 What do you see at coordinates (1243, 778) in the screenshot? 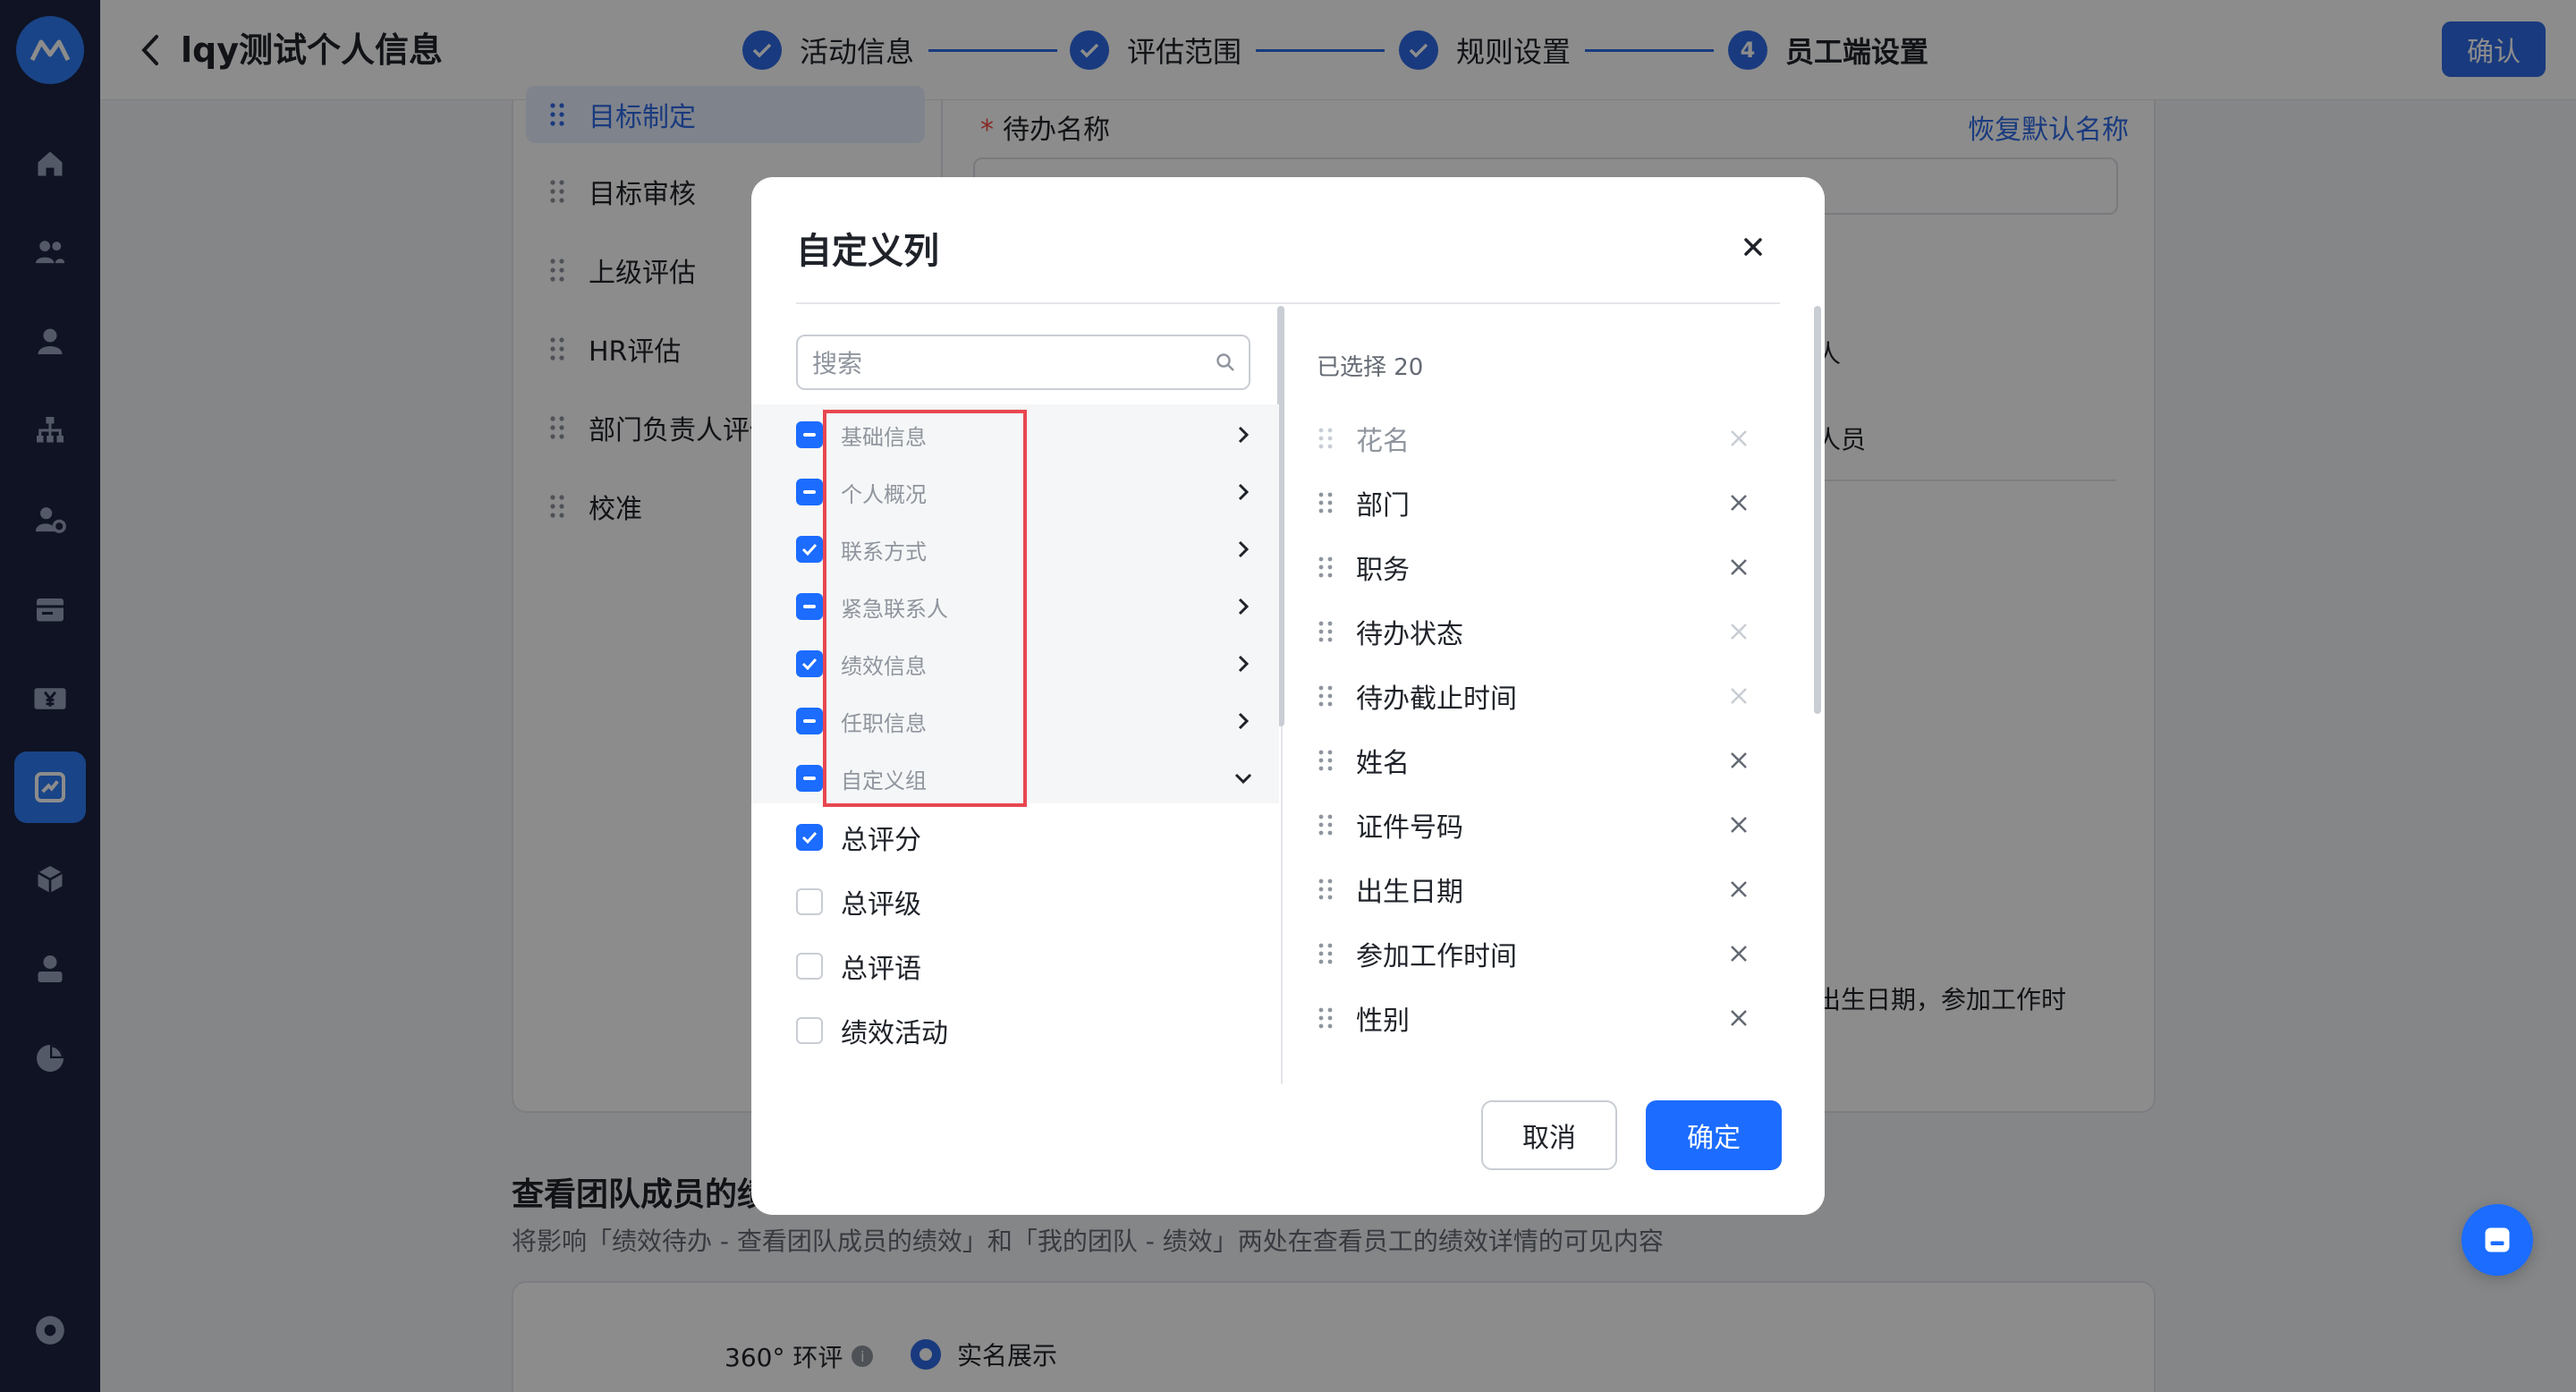
I see `chevron-down-icon` at bounding box center [1243, 778].